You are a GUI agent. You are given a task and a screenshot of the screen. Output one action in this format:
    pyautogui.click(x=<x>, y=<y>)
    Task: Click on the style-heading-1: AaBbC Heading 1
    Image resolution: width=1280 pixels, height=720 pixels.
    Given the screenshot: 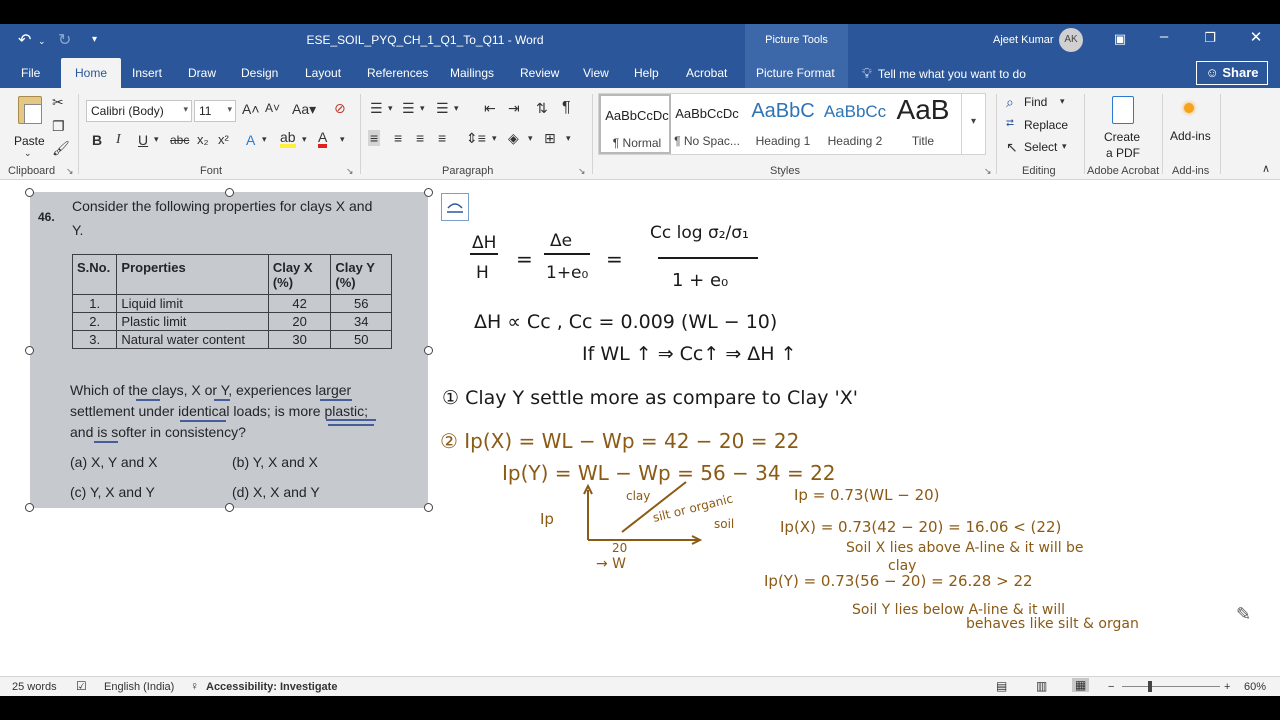 What is the action you would take?
    pyautogui.click(x=783, y=124)
    